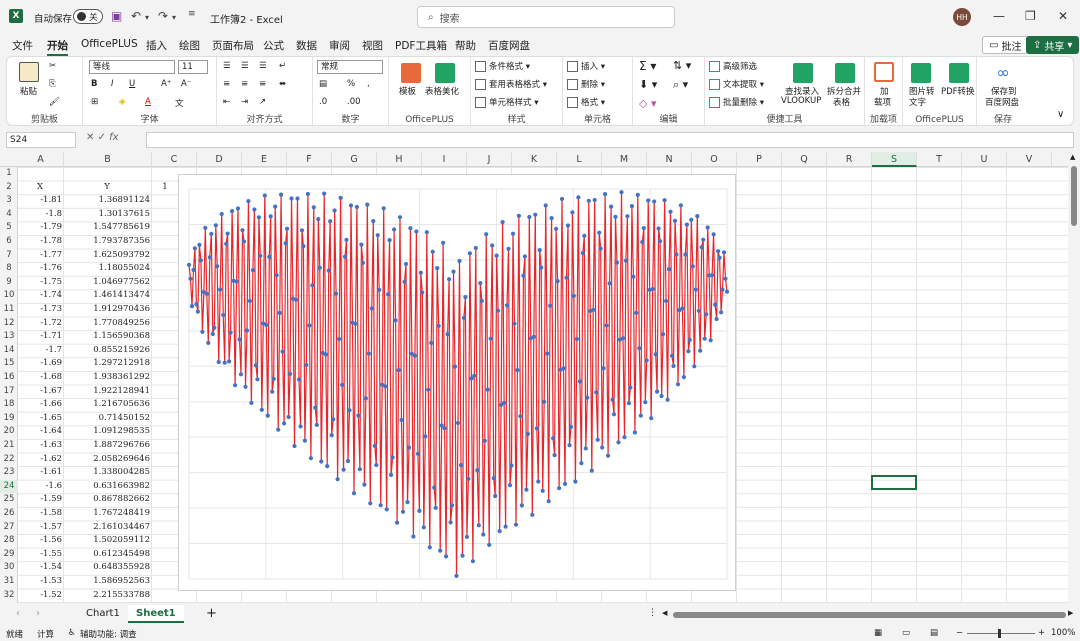  I want to click on font-name-select: 等线, so click(132, 67).